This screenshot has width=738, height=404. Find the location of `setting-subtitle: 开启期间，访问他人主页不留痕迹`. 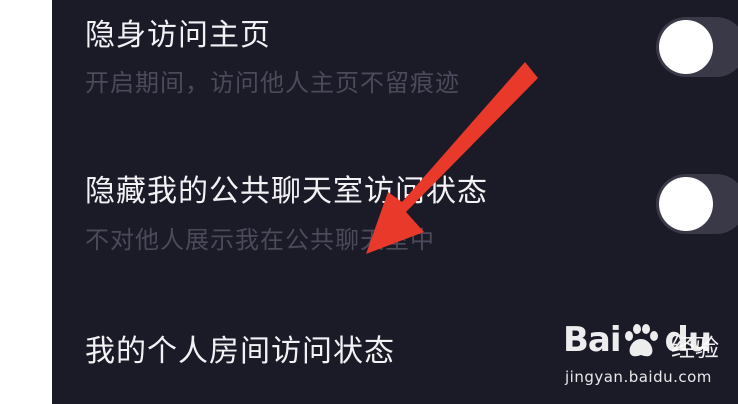

setting-subtitle: 开启期间，访问他人主页不留痕迹 is located at coordinates (272, 83).